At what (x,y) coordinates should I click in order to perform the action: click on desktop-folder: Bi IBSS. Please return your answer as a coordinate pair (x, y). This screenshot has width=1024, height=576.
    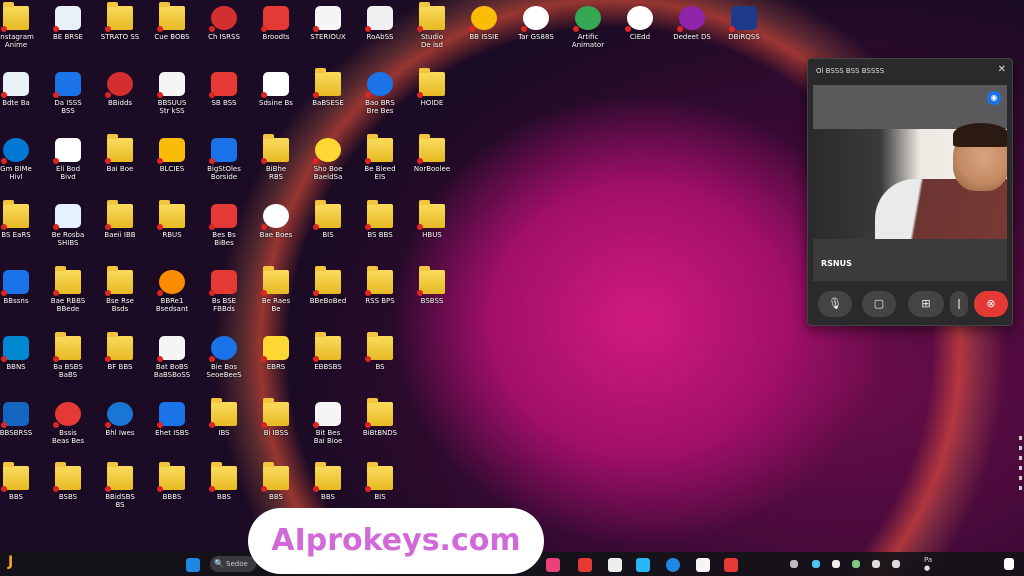
    Looking at the image, I should click on (276, 429).